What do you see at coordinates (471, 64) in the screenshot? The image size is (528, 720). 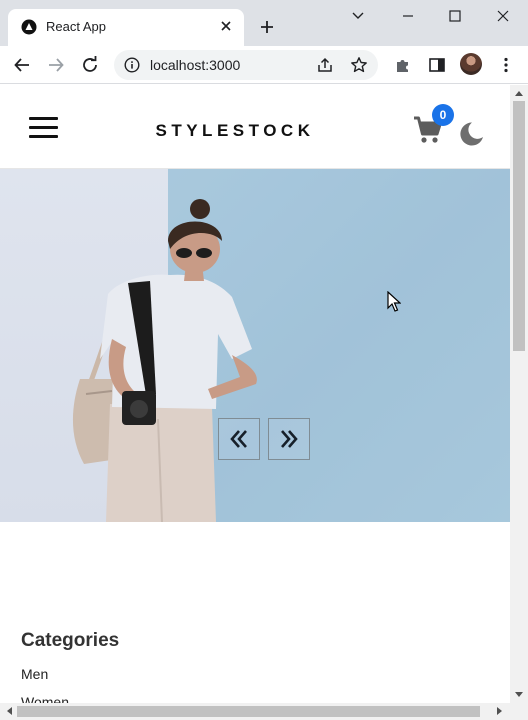 I see `profile-avatar` at bounding box center [471, 64].